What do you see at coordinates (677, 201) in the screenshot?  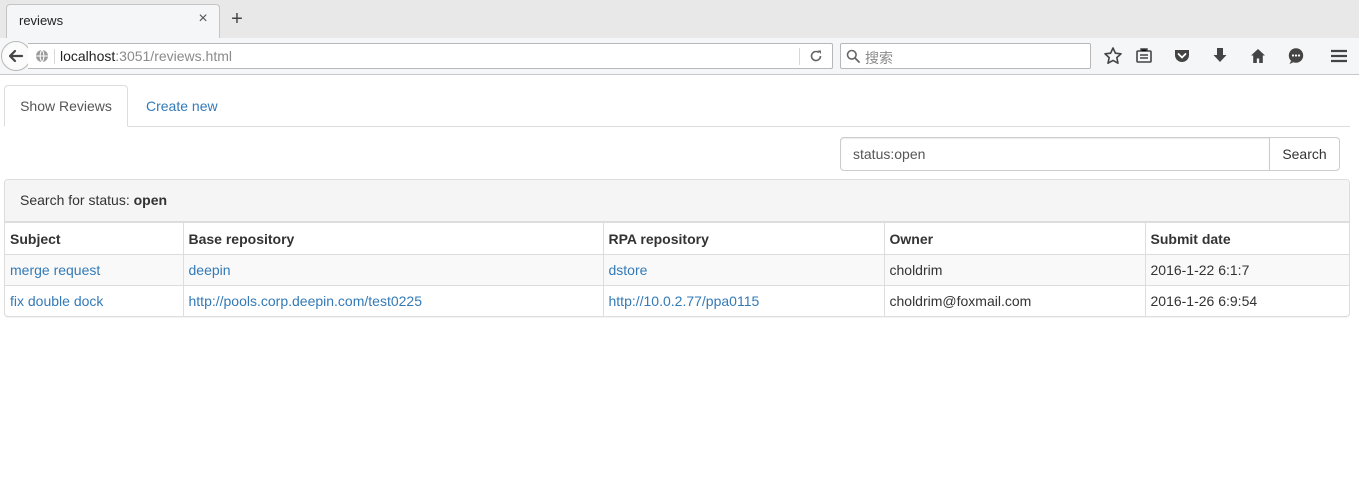 I see `results-heading: Search for status: open` at bounding box center [677, 201].